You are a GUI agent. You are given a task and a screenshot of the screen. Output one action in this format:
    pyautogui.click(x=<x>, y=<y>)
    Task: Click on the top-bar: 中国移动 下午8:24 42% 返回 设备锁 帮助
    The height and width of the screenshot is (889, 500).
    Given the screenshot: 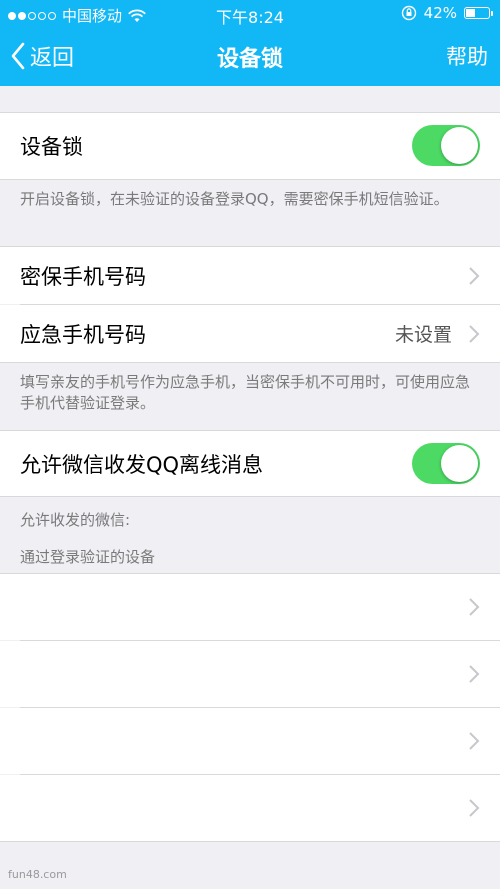 What is the action you would take?
    pyautogui.click(x=250, y=43)
    